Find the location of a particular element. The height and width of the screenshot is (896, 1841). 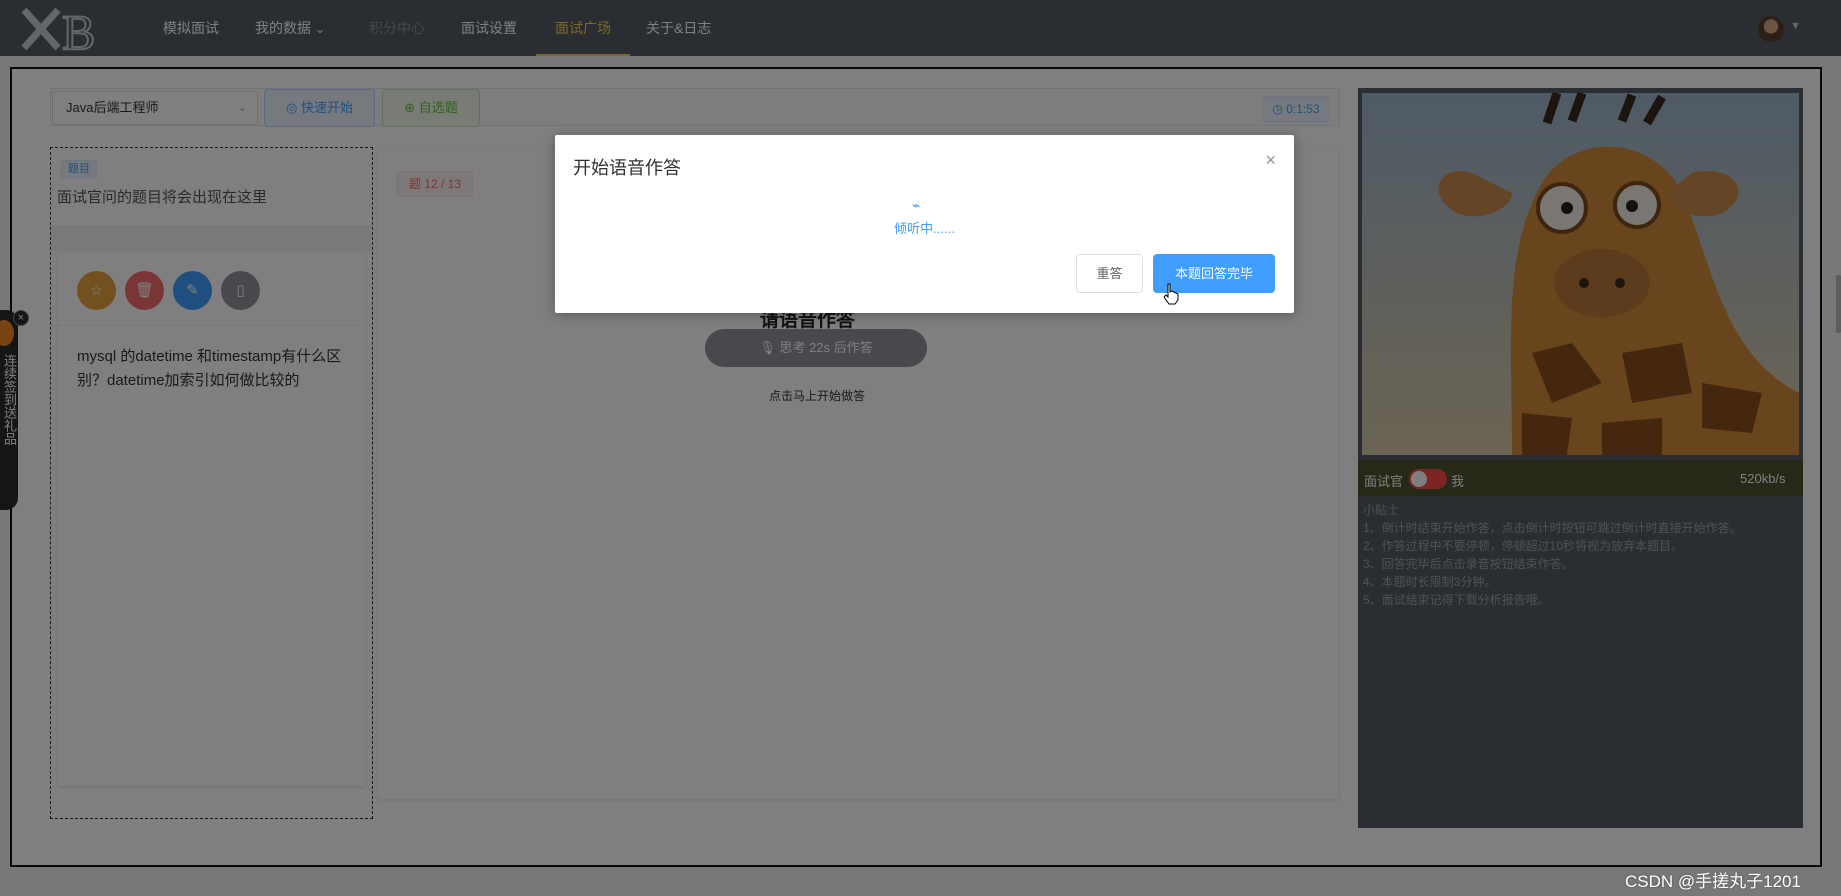

reanswer-button: 重答 is located at coordinates (1109, 273).